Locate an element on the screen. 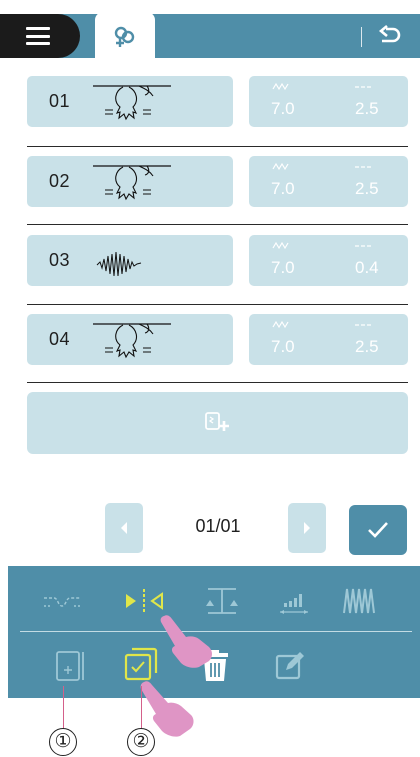 This screenshot has width=420, height=757. elongation-button is located at coordinates (294, 602).